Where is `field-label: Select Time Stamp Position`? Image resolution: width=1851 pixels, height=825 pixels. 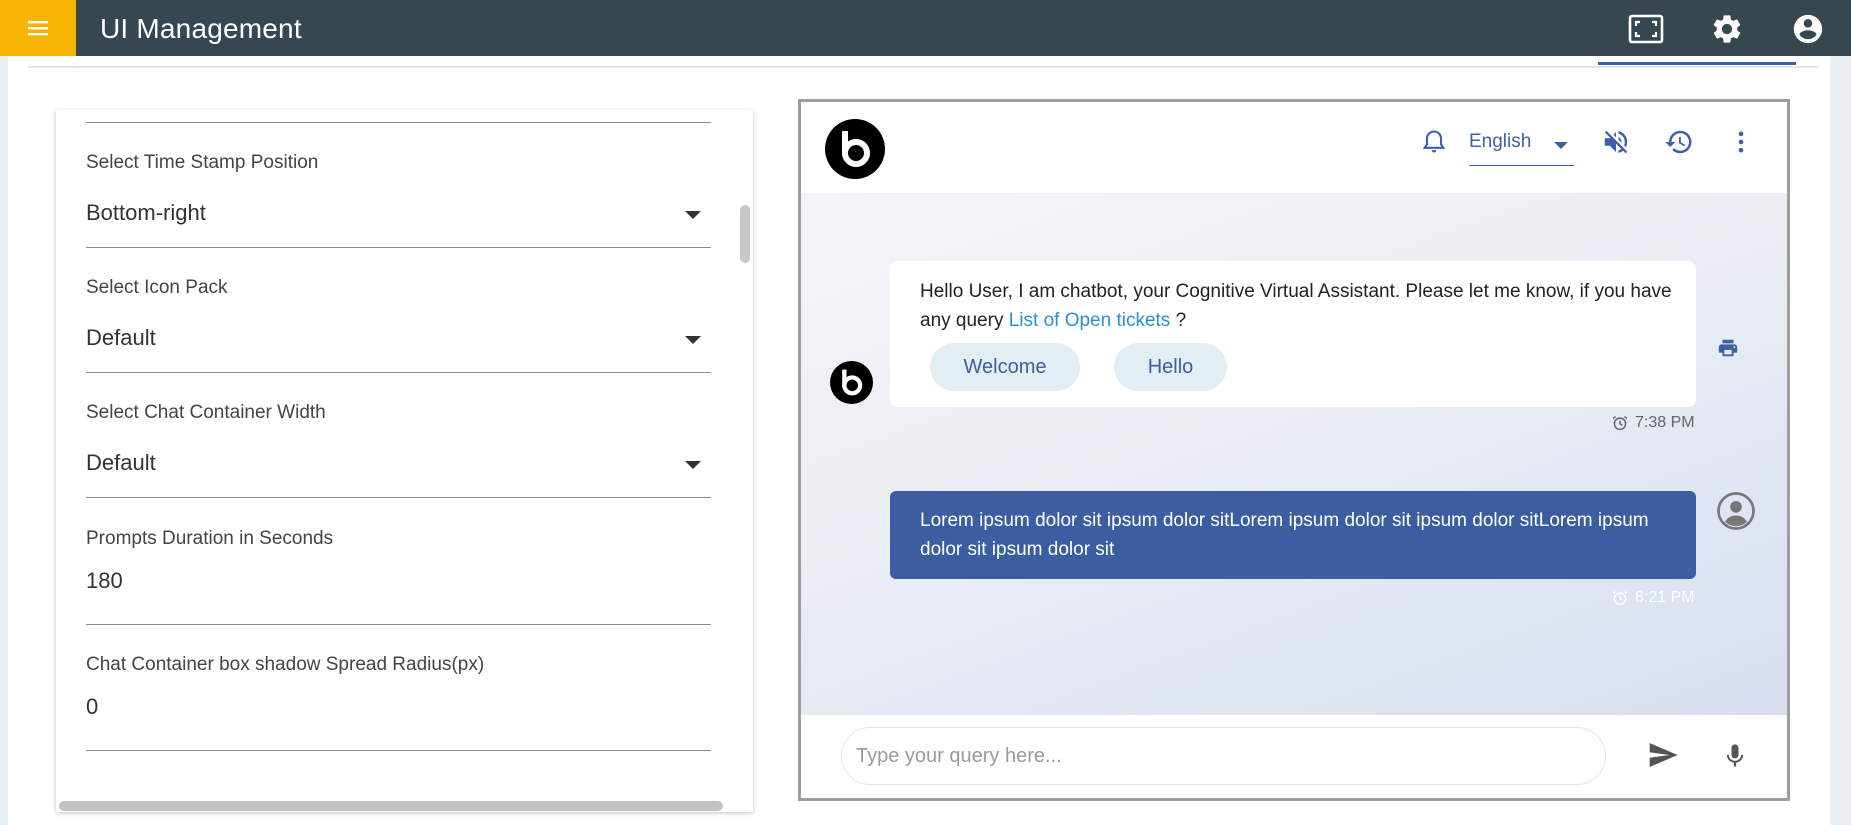
field-label: Select Time Stamp Position is located at coordinates (202, 162).